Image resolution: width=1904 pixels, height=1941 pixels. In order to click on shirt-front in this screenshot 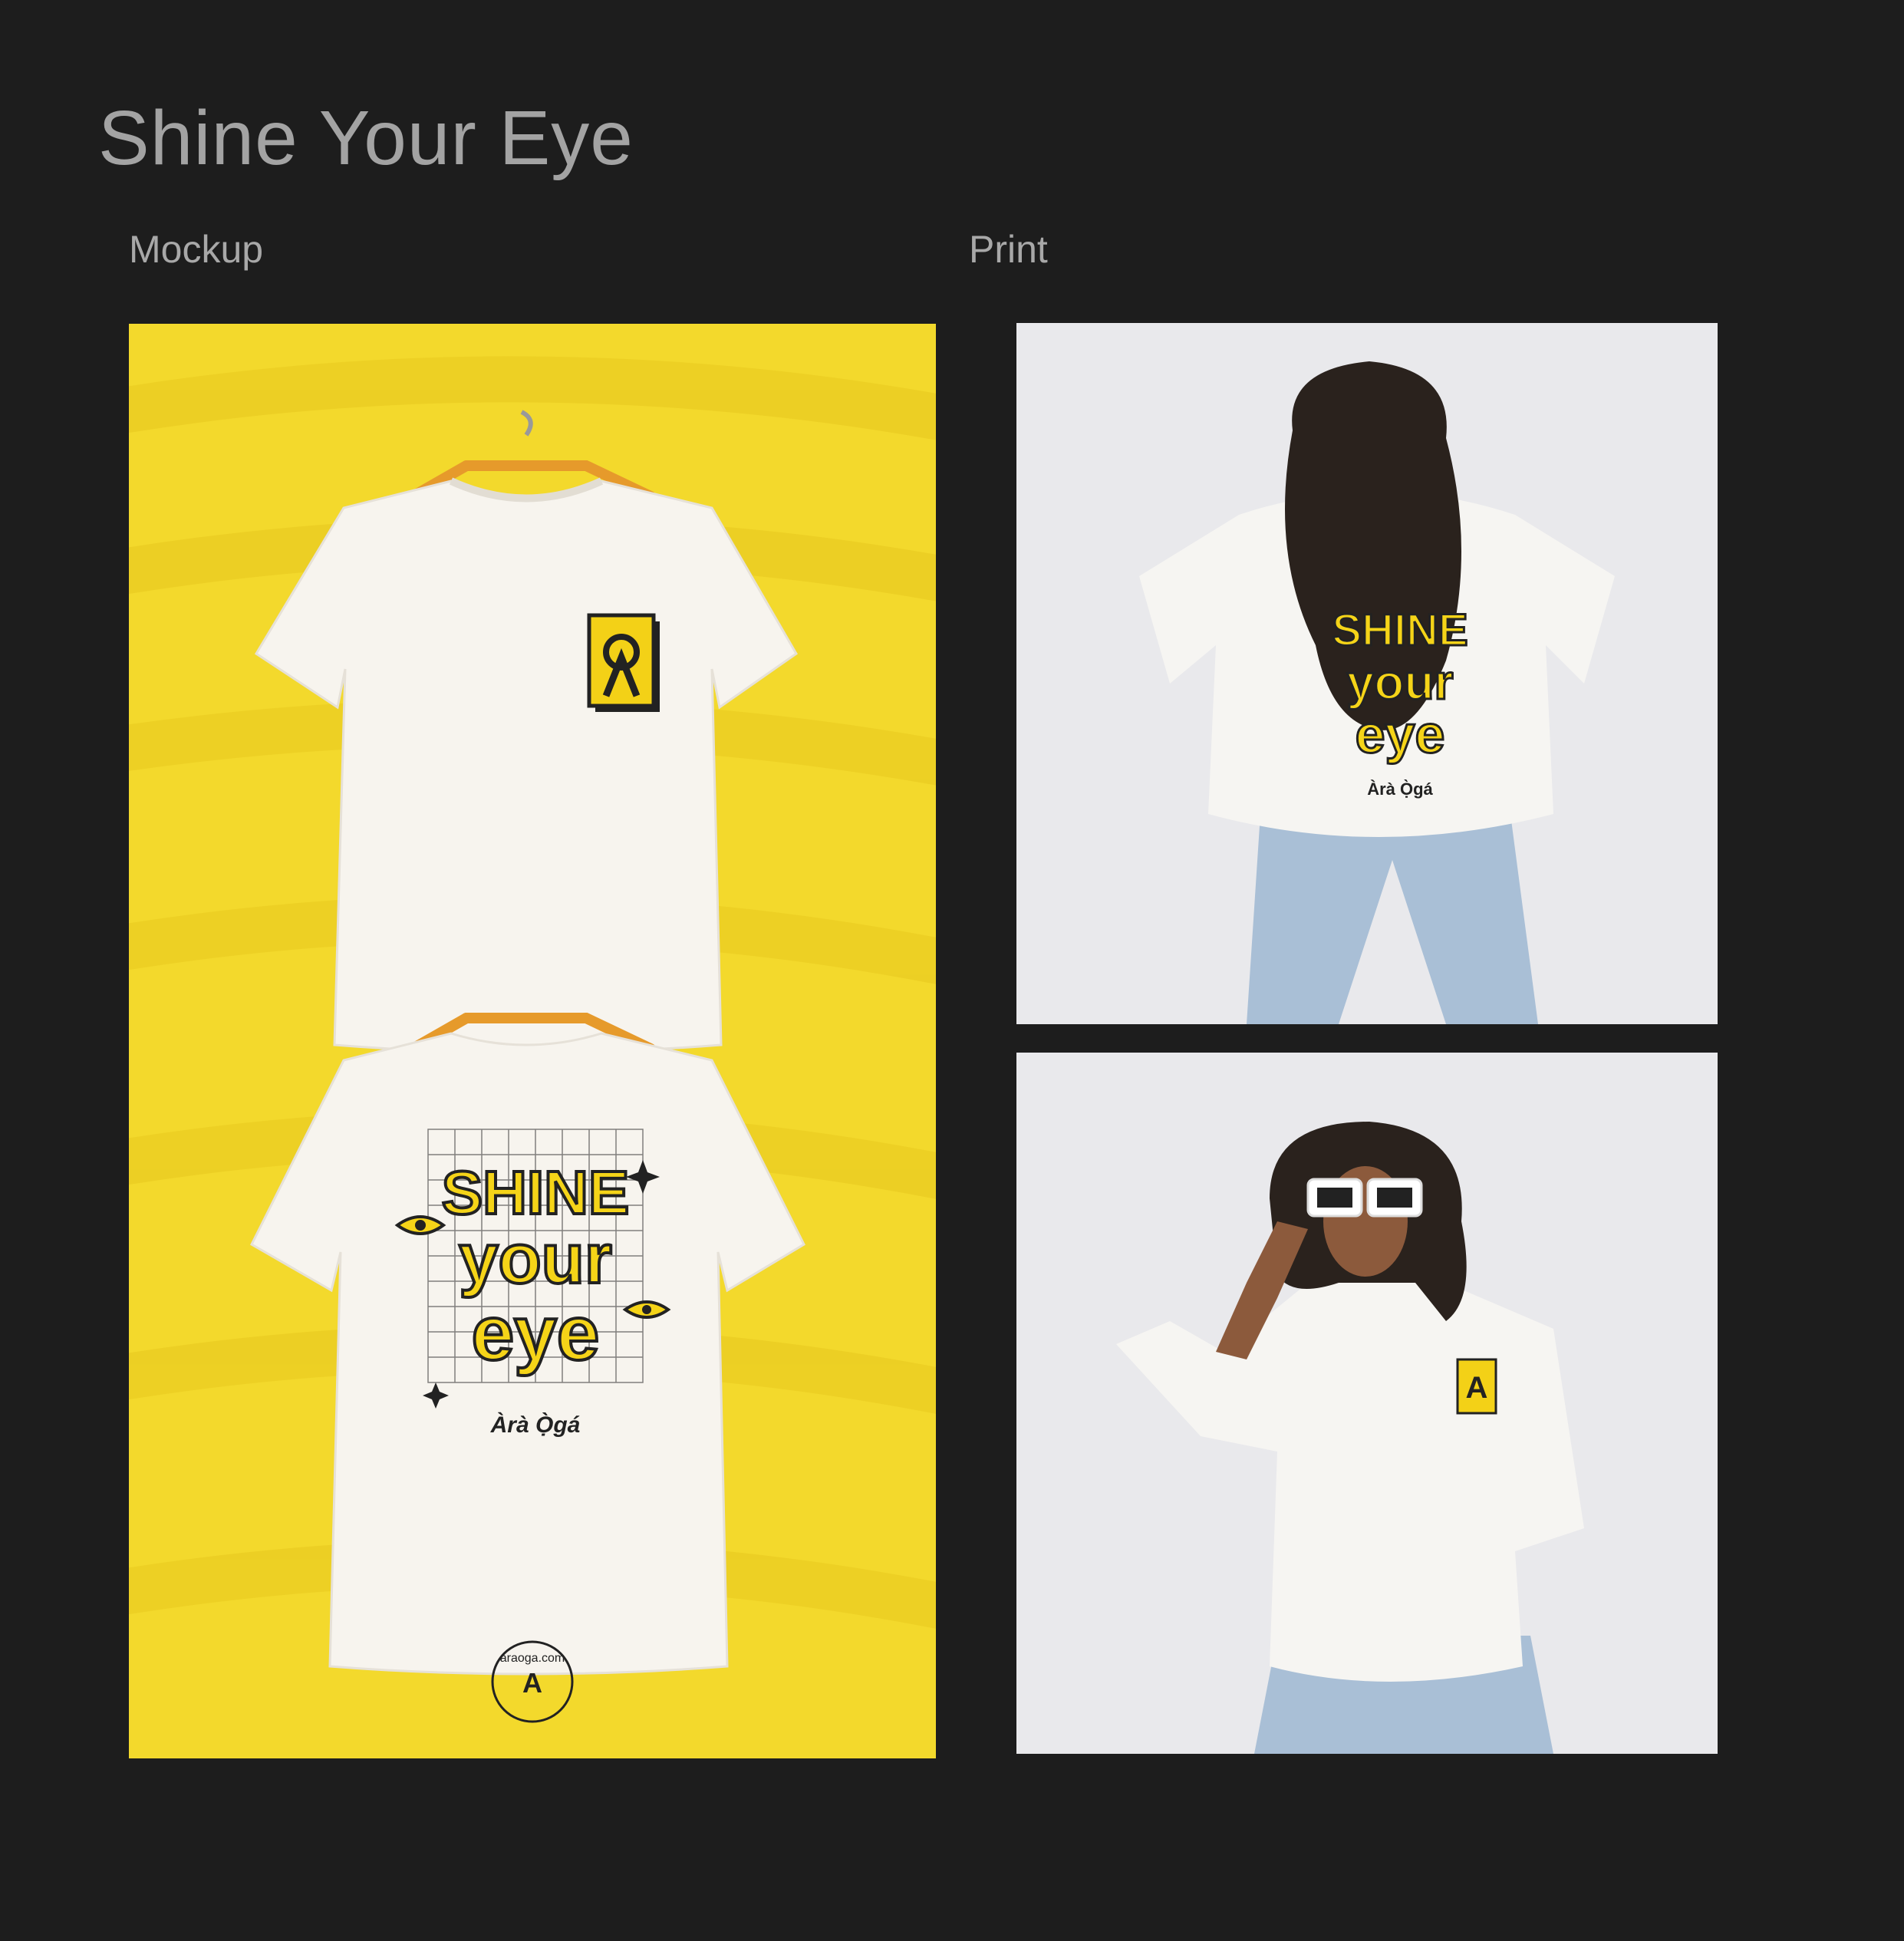, I will do `click(526, 765)`.